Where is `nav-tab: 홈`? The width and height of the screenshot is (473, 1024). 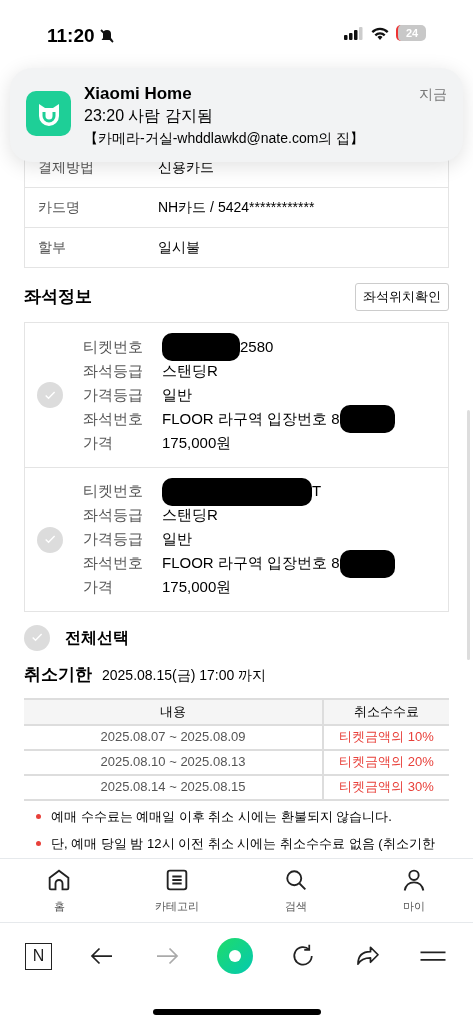
nav-tab: 홈 is located at coordinates (59, 890).